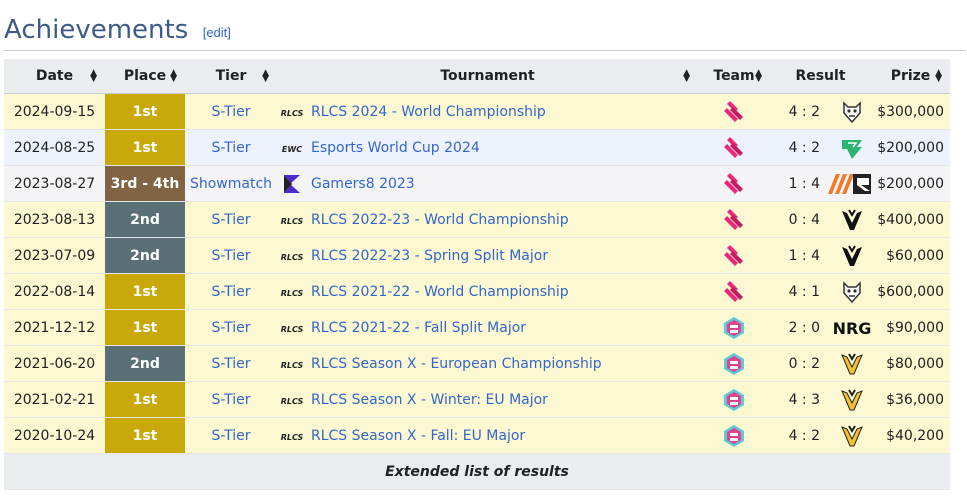  I want to click on column-header-tier: Tier ▲ ▼, so click(231, 76).